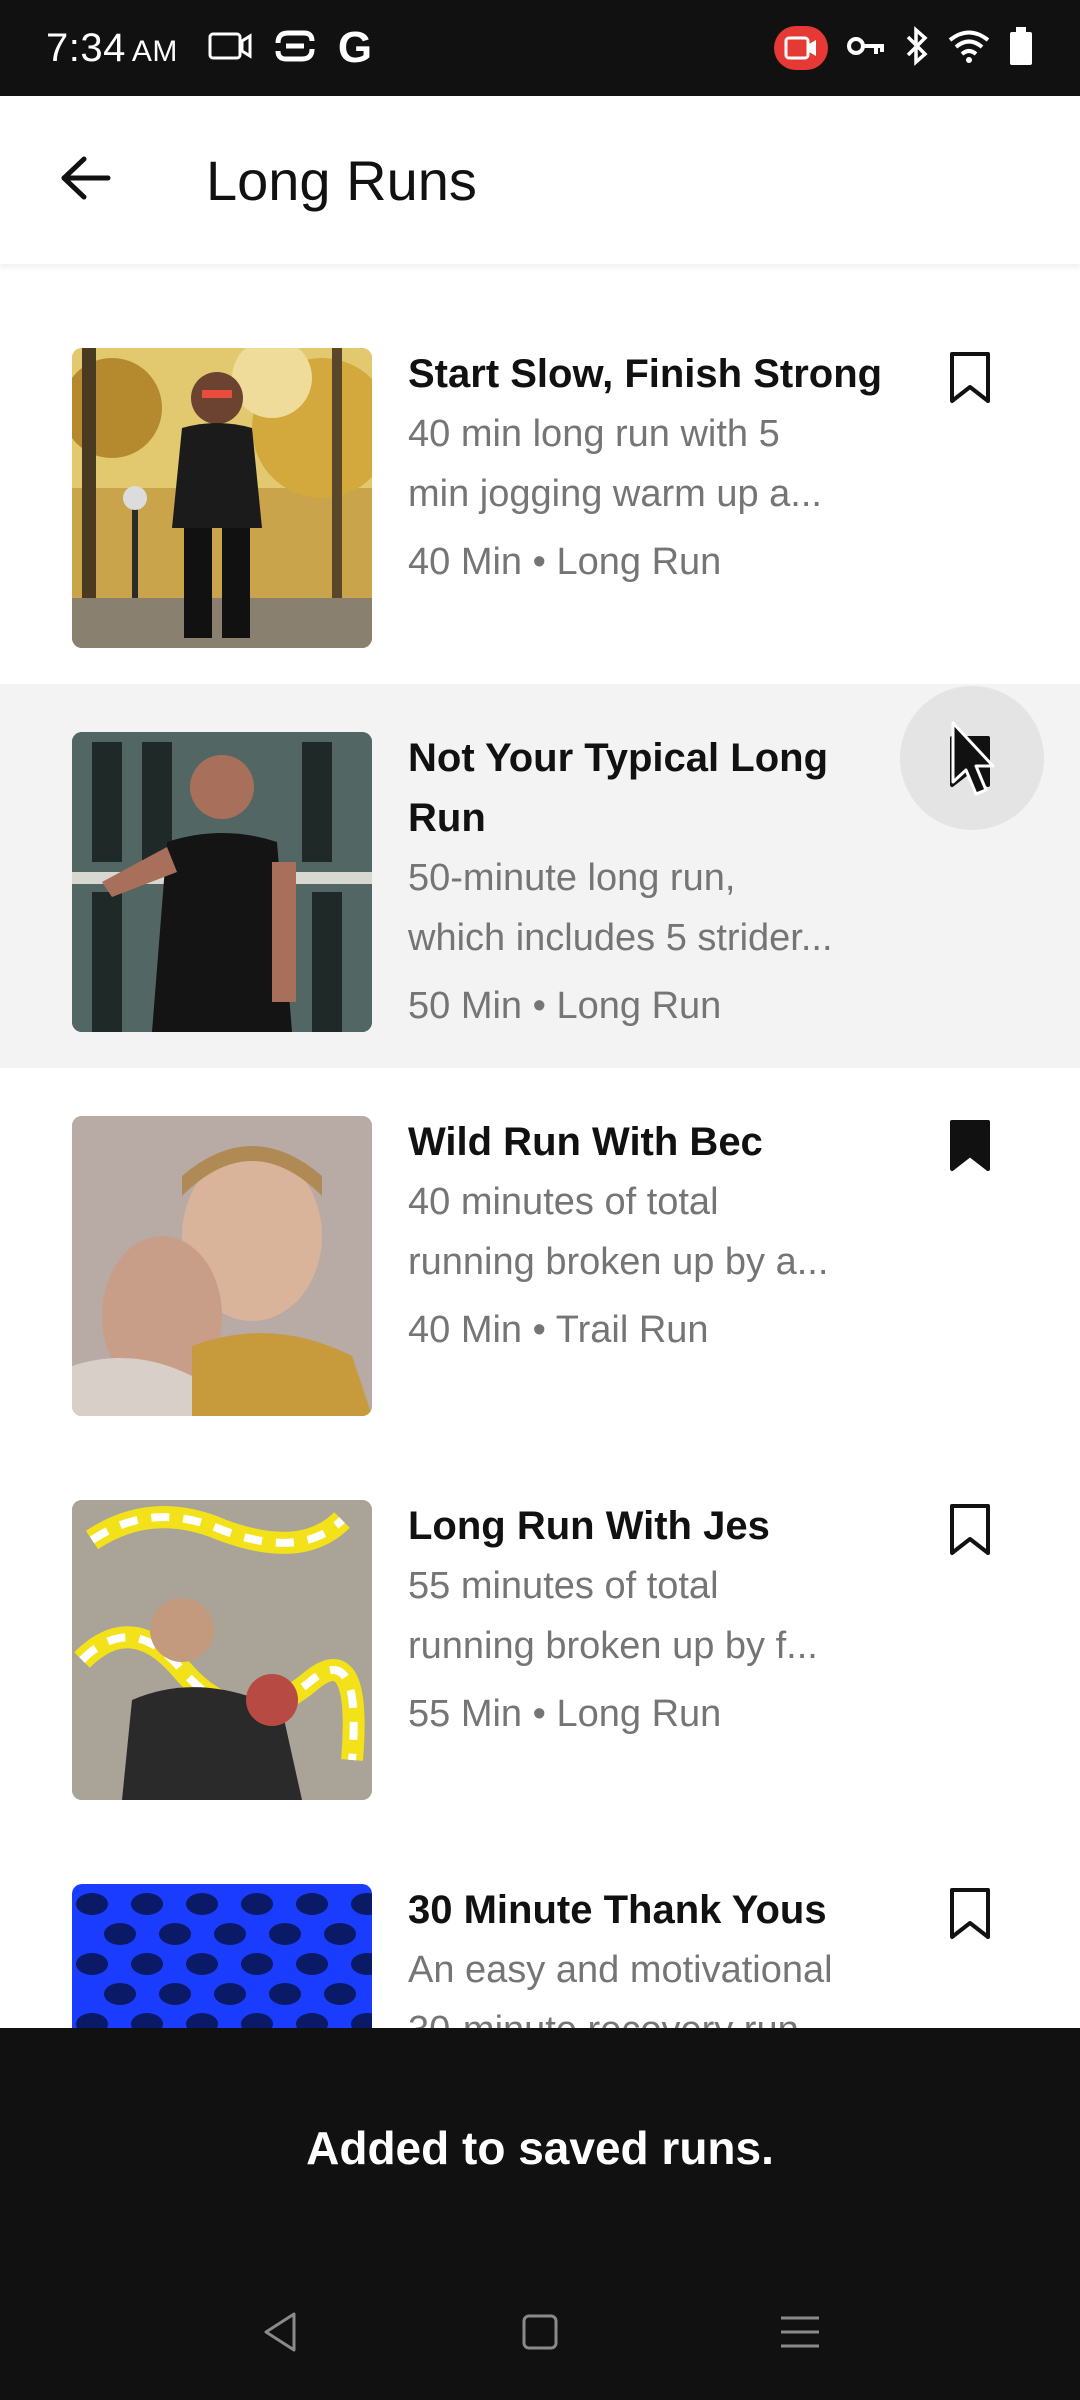 This screenshot has height=2400, width=1080. I want to click on app-bar: Long Runs, so click(540, 180).